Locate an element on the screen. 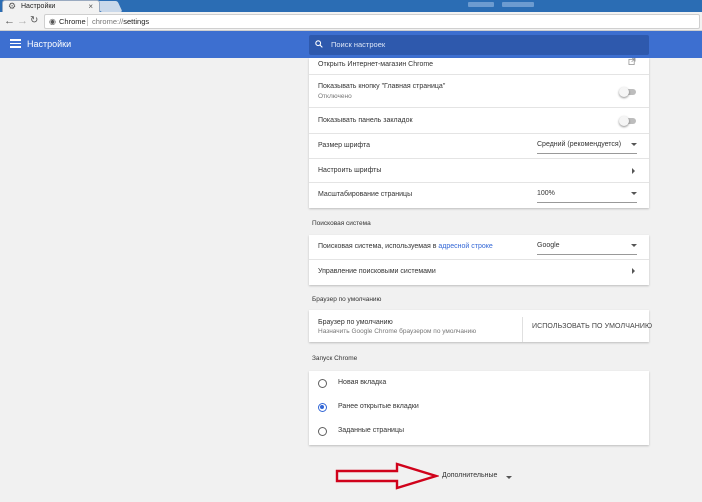 Image resolution: width=702 pixels, height=502 pixels. site-chip: Chrome is located at coordinates (72, 21).